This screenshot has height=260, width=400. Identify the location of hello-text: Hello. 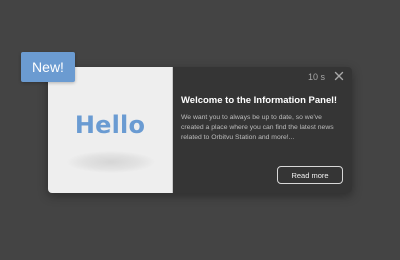
(110, 125).